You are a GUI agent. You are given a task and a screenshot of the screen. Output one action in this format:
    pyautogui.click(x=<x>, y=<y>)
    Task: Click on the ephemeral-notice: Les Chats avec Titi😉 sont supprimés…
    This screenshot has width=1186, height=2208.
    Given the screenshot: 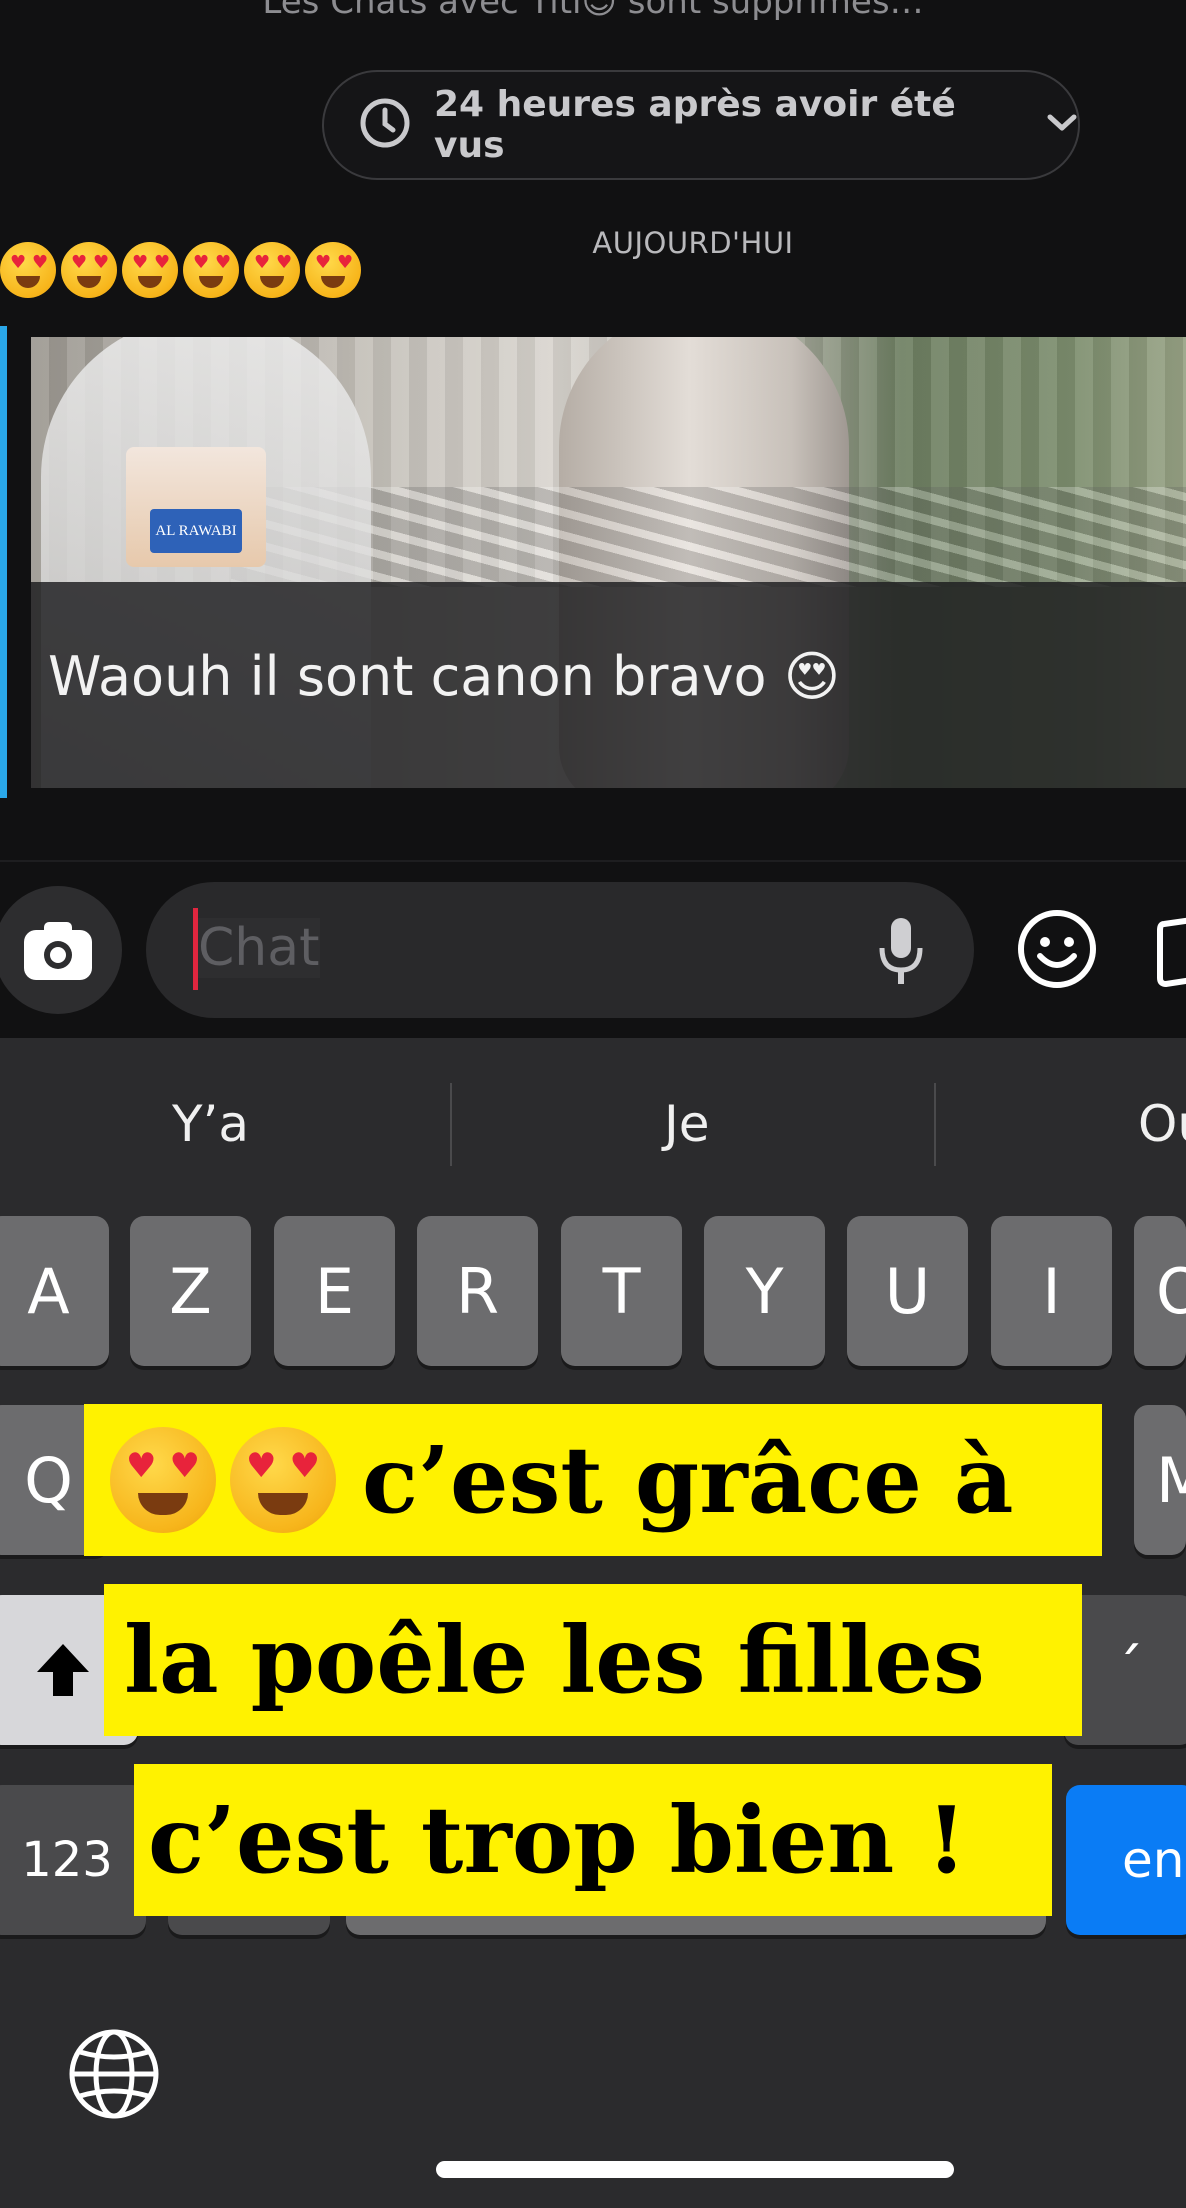 What is the action you would take?
    pyautogui.click(x=593, y=11)
    